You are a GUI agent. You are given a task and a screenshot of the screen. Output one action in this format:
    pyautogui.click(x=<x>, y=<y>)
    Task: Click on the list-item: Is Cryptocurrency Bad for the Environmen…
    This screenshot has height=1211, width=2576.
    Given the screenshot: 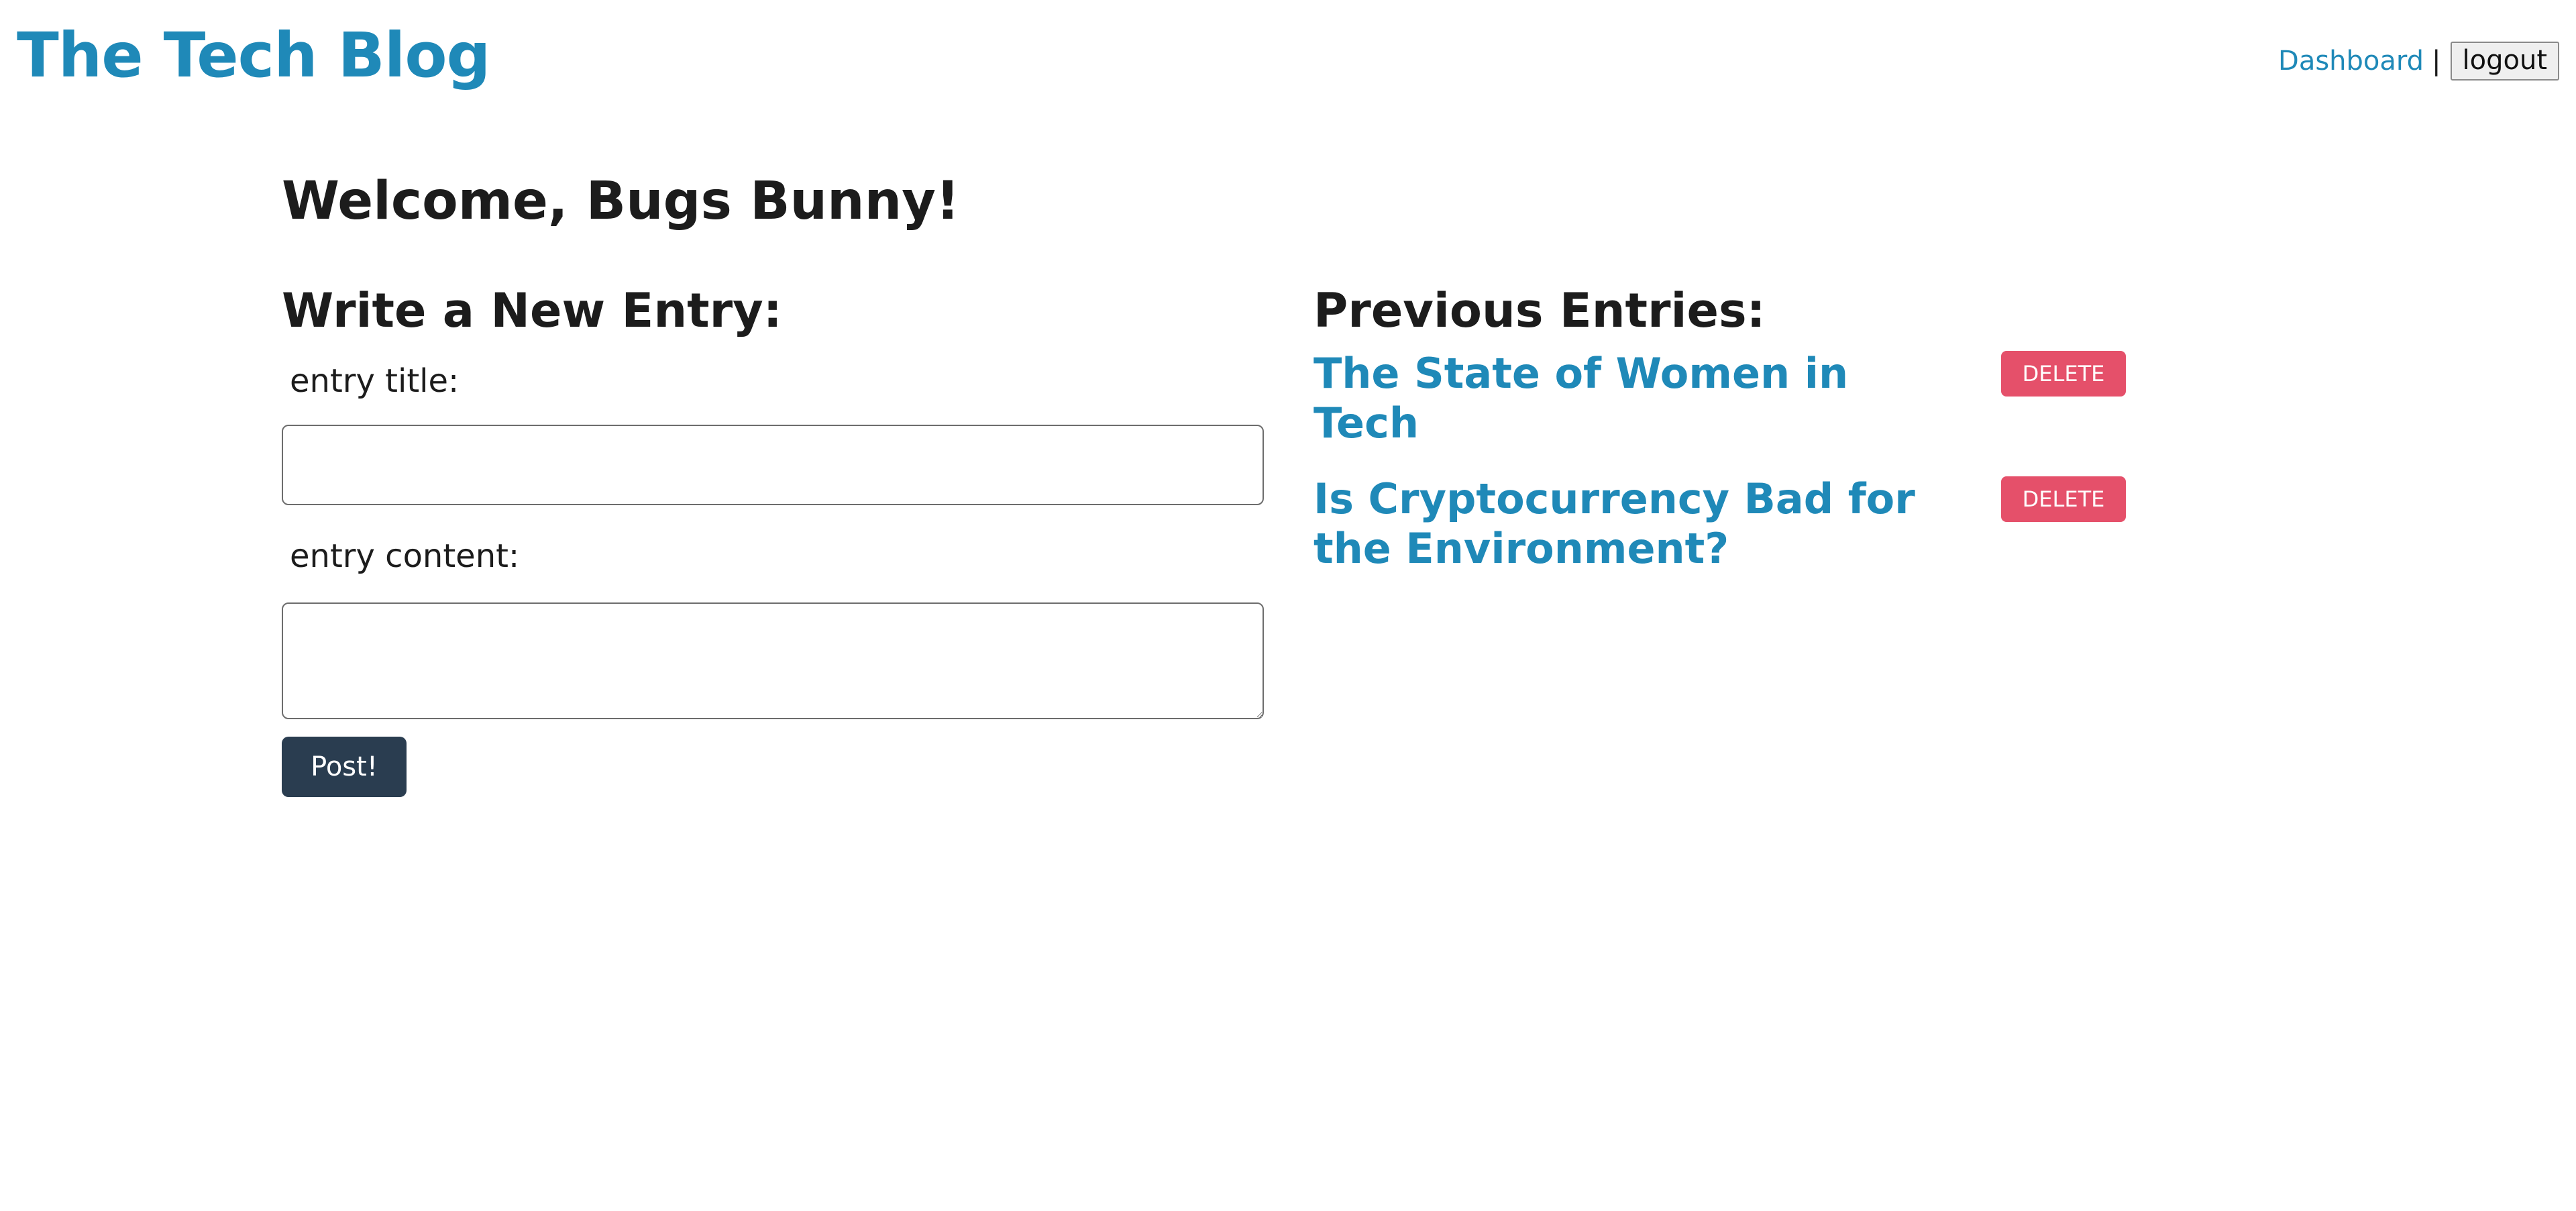 What is the action you would take?
    pyautogui.click(x=1719, y=524)
    